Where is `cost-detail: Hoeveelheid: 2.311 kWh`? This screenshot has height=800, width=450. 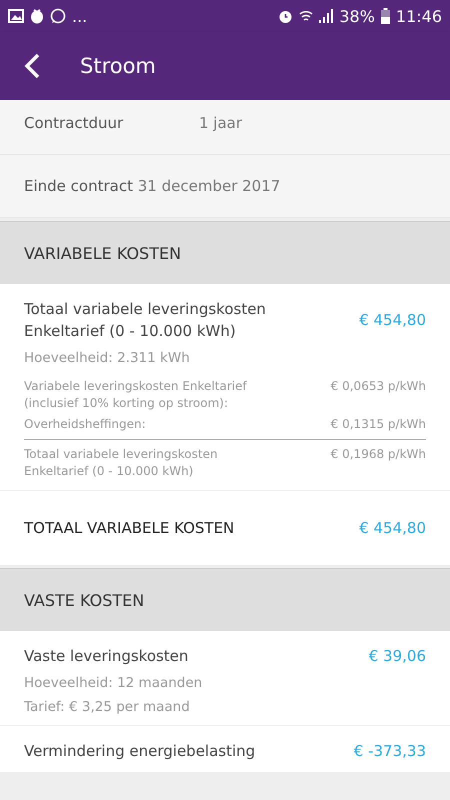
cost-detail: Hoeveelheid: 2.311 kWh is located at coordinates (107, 358).